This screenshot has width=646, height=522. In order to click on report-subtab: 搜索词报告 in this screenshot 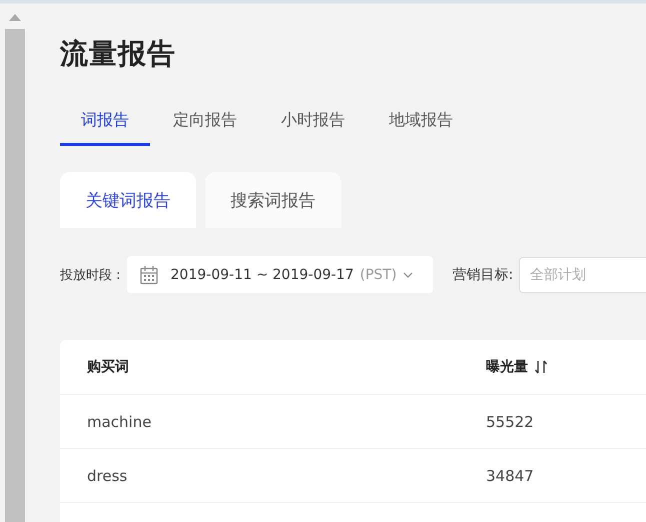, I will do `click(273, 200)`.